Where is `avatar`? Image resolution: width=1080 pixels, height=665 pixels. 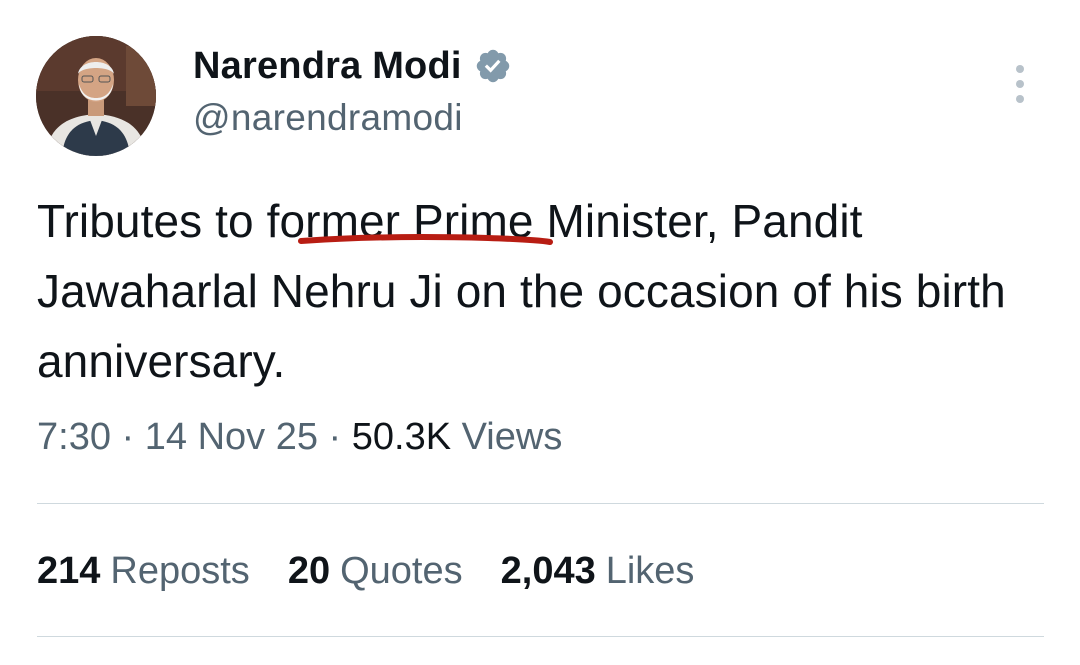 avatar is located at coordinates (96, 96).